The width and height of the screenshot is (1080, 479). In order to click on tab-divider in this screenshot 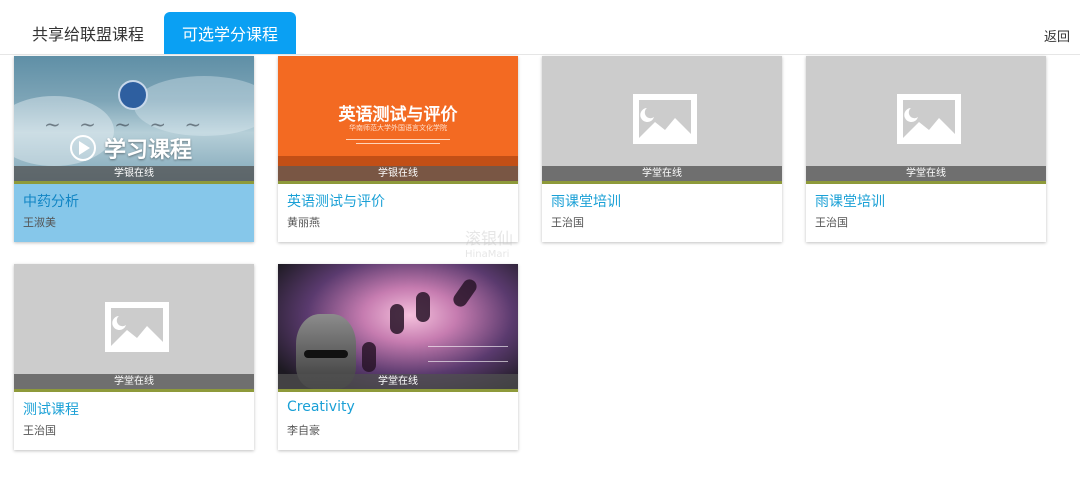, I will do `click(540, 54)`.